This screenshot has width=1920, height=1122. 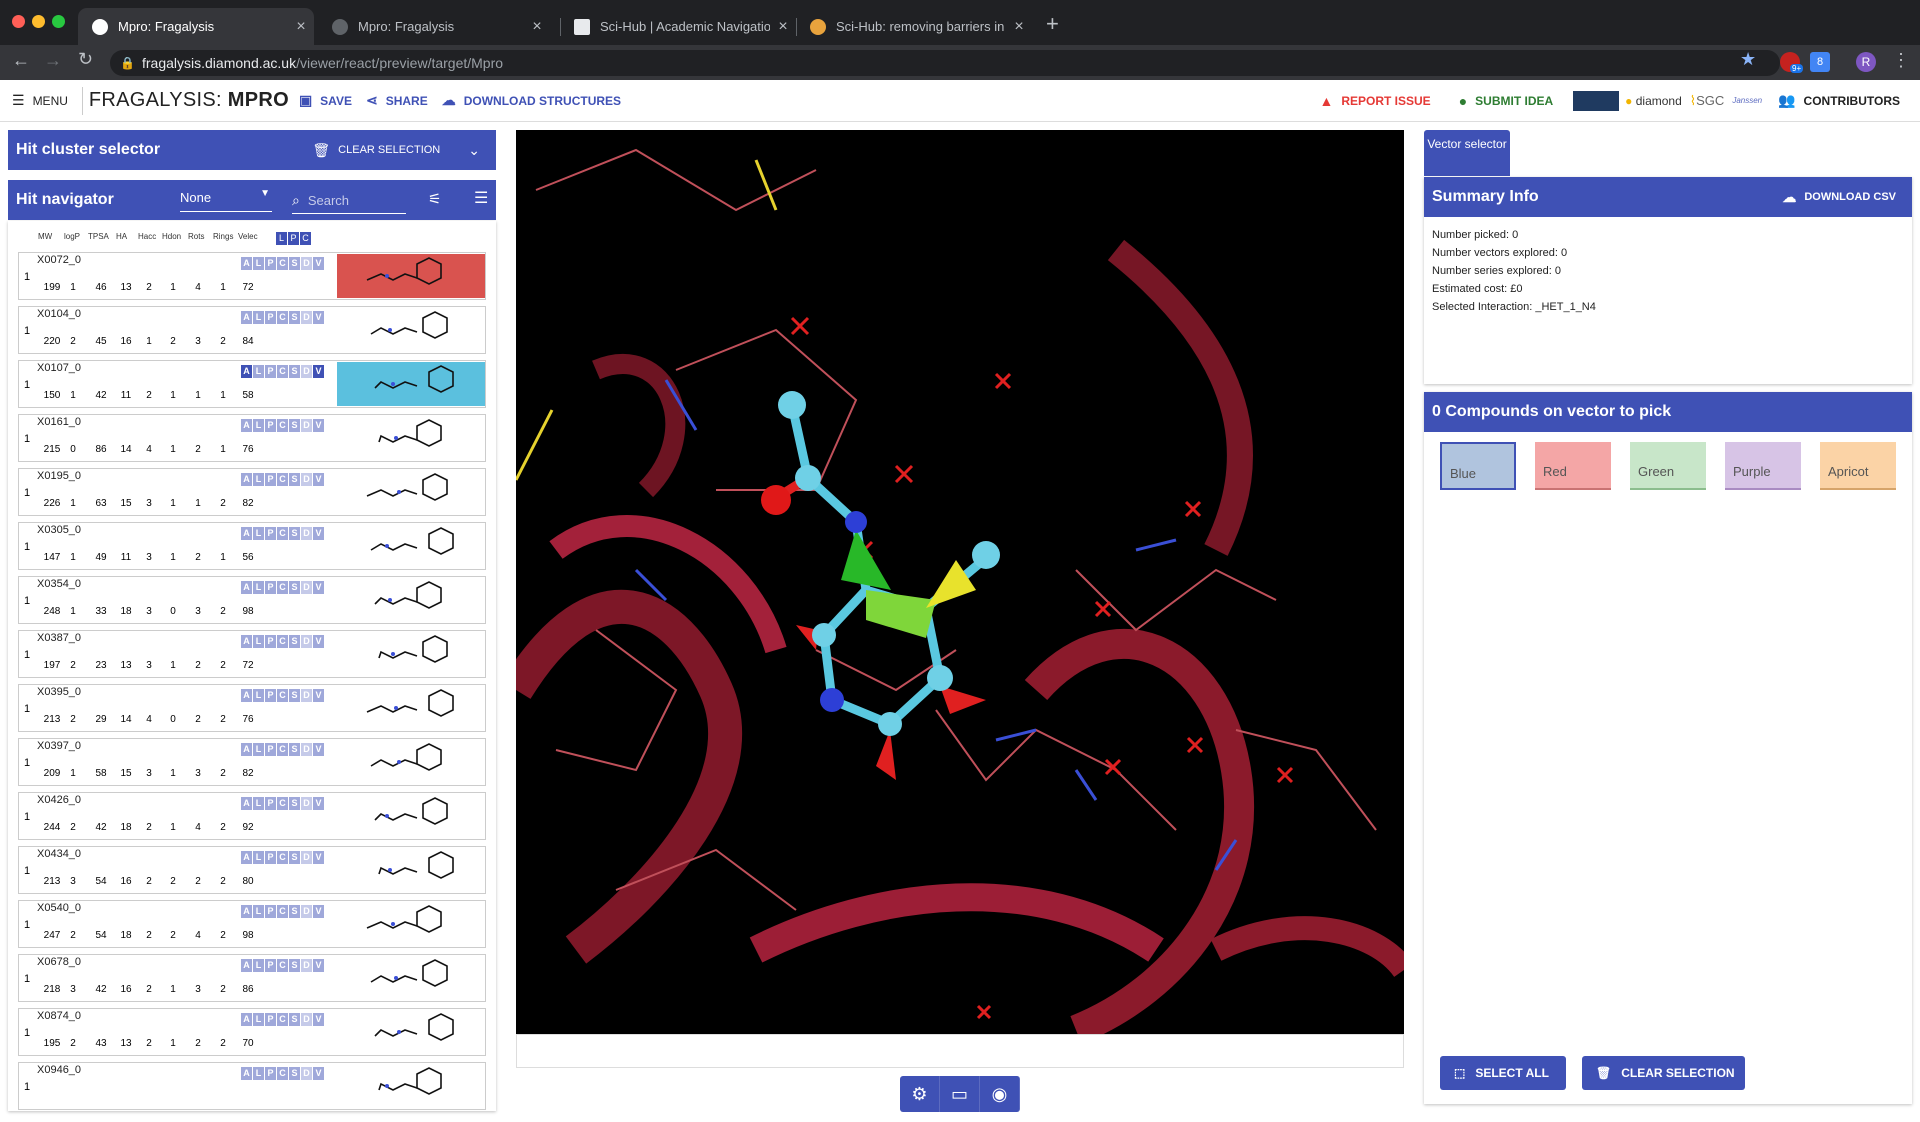 What do you see at coordinates (1820, 62) in the screenshot?
I see `extension-icon: 8` at bounding box center [1820, 62].